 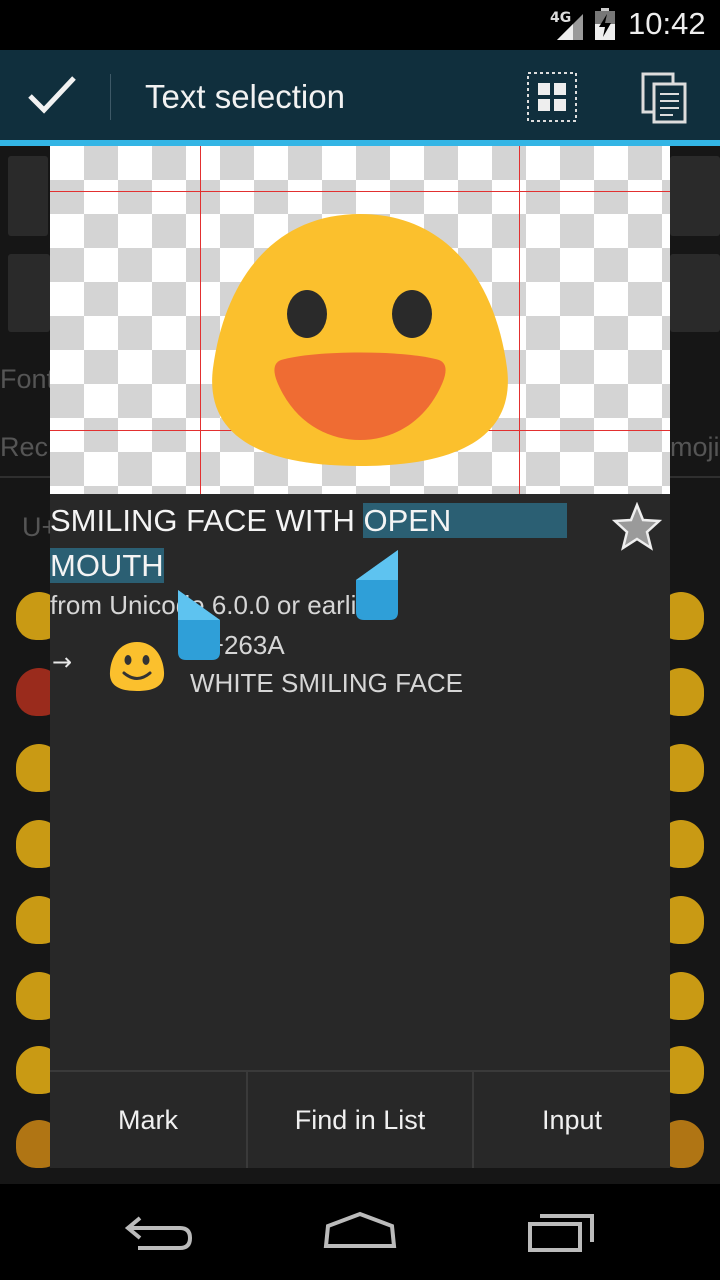 What do you see at coordinates (160, 1232) in the screenshot?
I see `back-icon` at bounding box center [160, 1232].